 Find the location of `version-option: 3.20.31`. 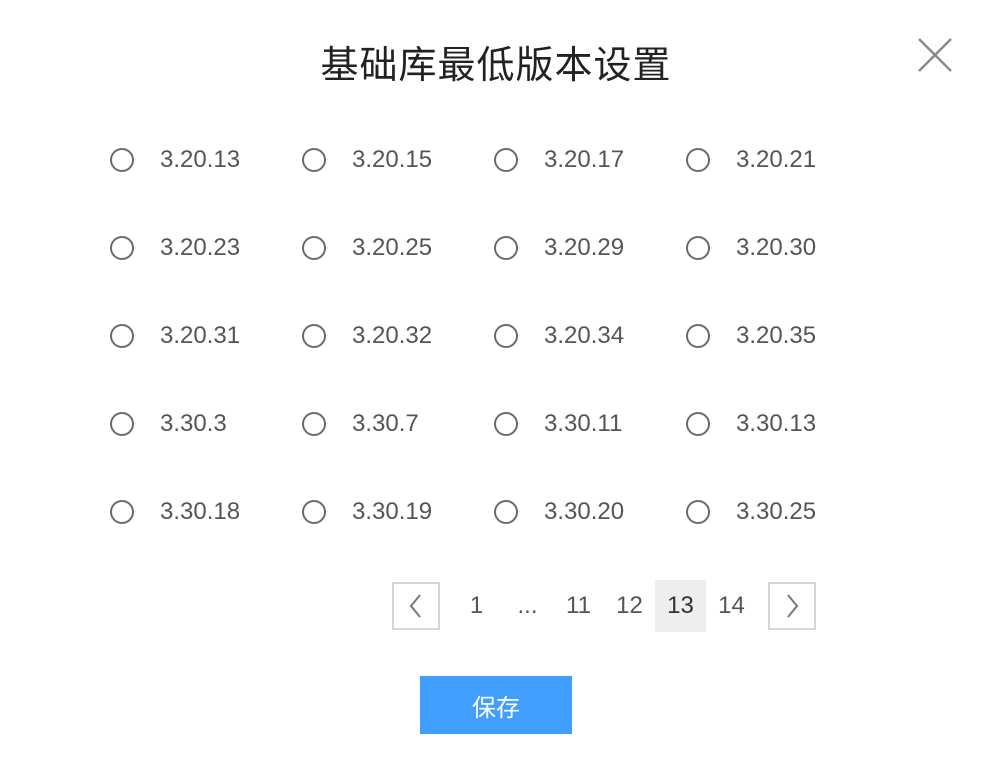

version-option: 3.20.31 is located at coordinates (206, 336).